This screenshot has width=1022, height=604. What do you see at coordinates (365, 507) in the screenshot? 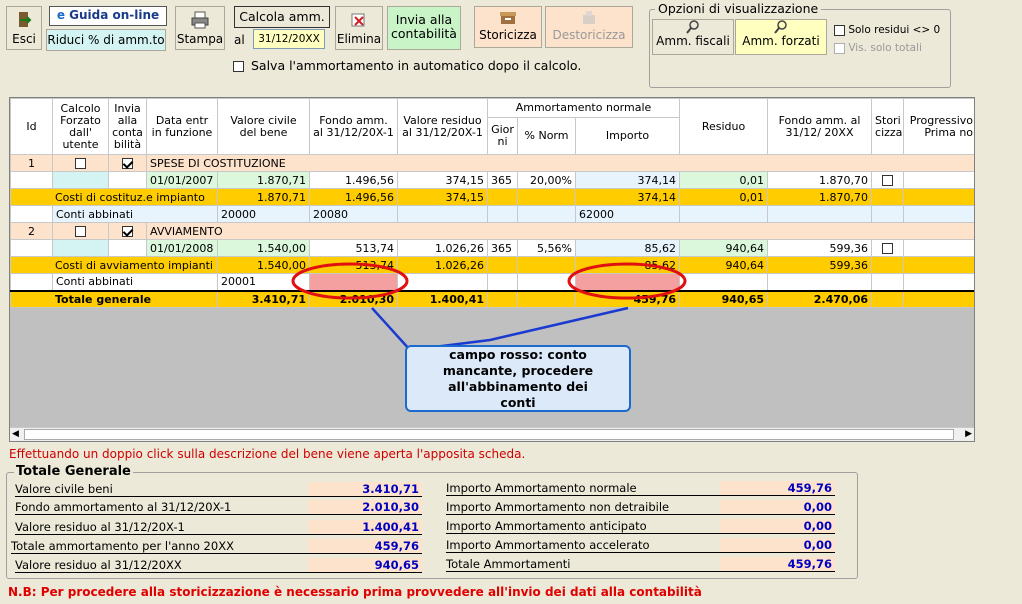
I see `summary-left-value: 2.010,30` at bounding box center [365, 507].